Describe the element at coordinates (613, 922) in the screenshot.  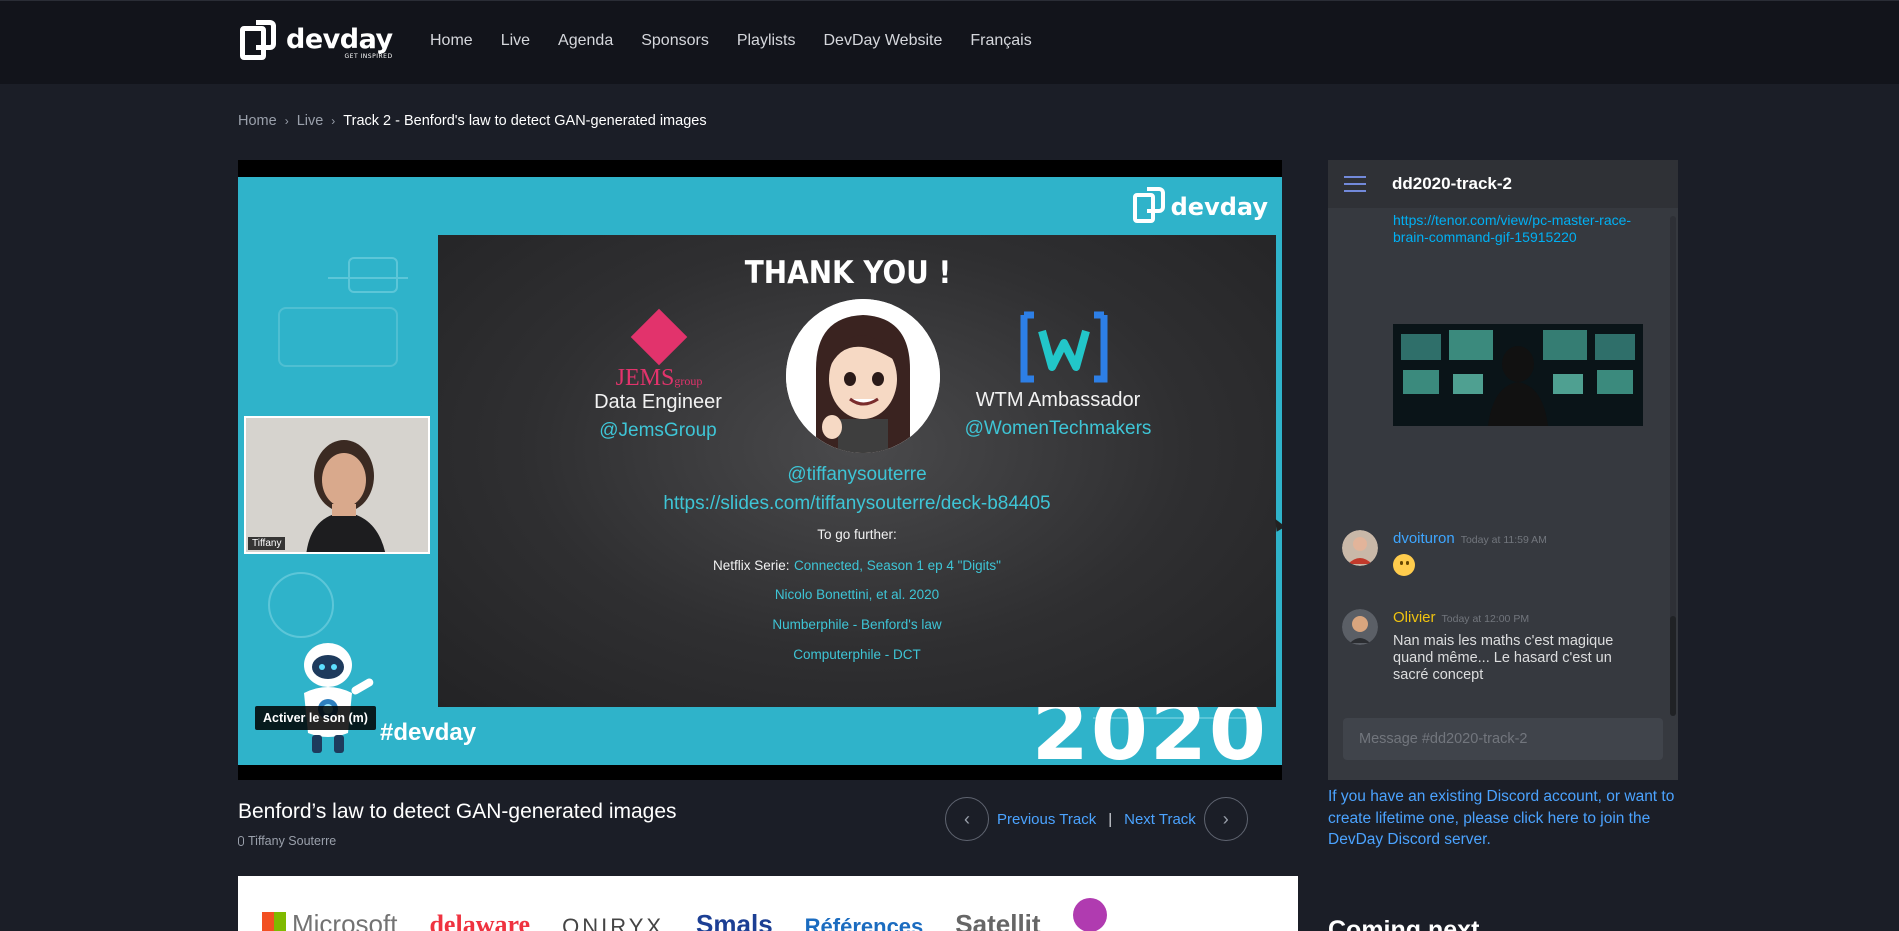
I see `sponsor-oniryx: ONIRYX` at that location.